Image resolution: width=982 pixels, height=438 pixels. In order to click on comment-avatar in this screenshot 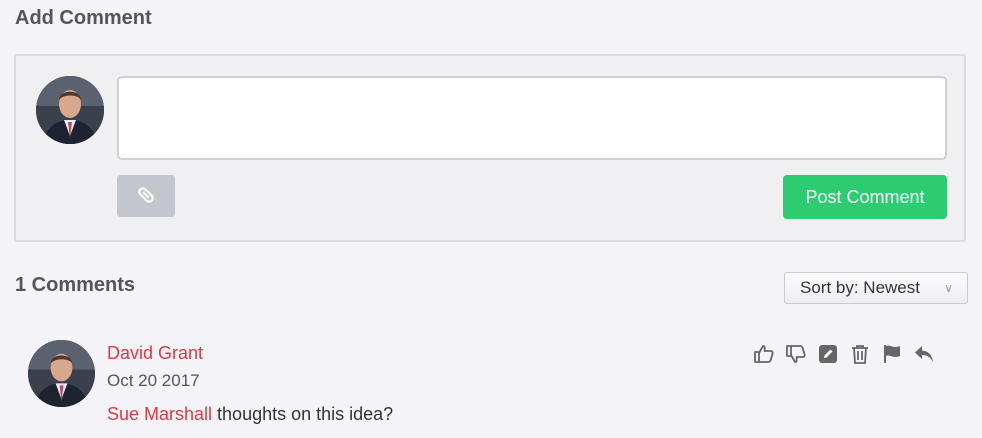, I will do `click(61, 373)`.